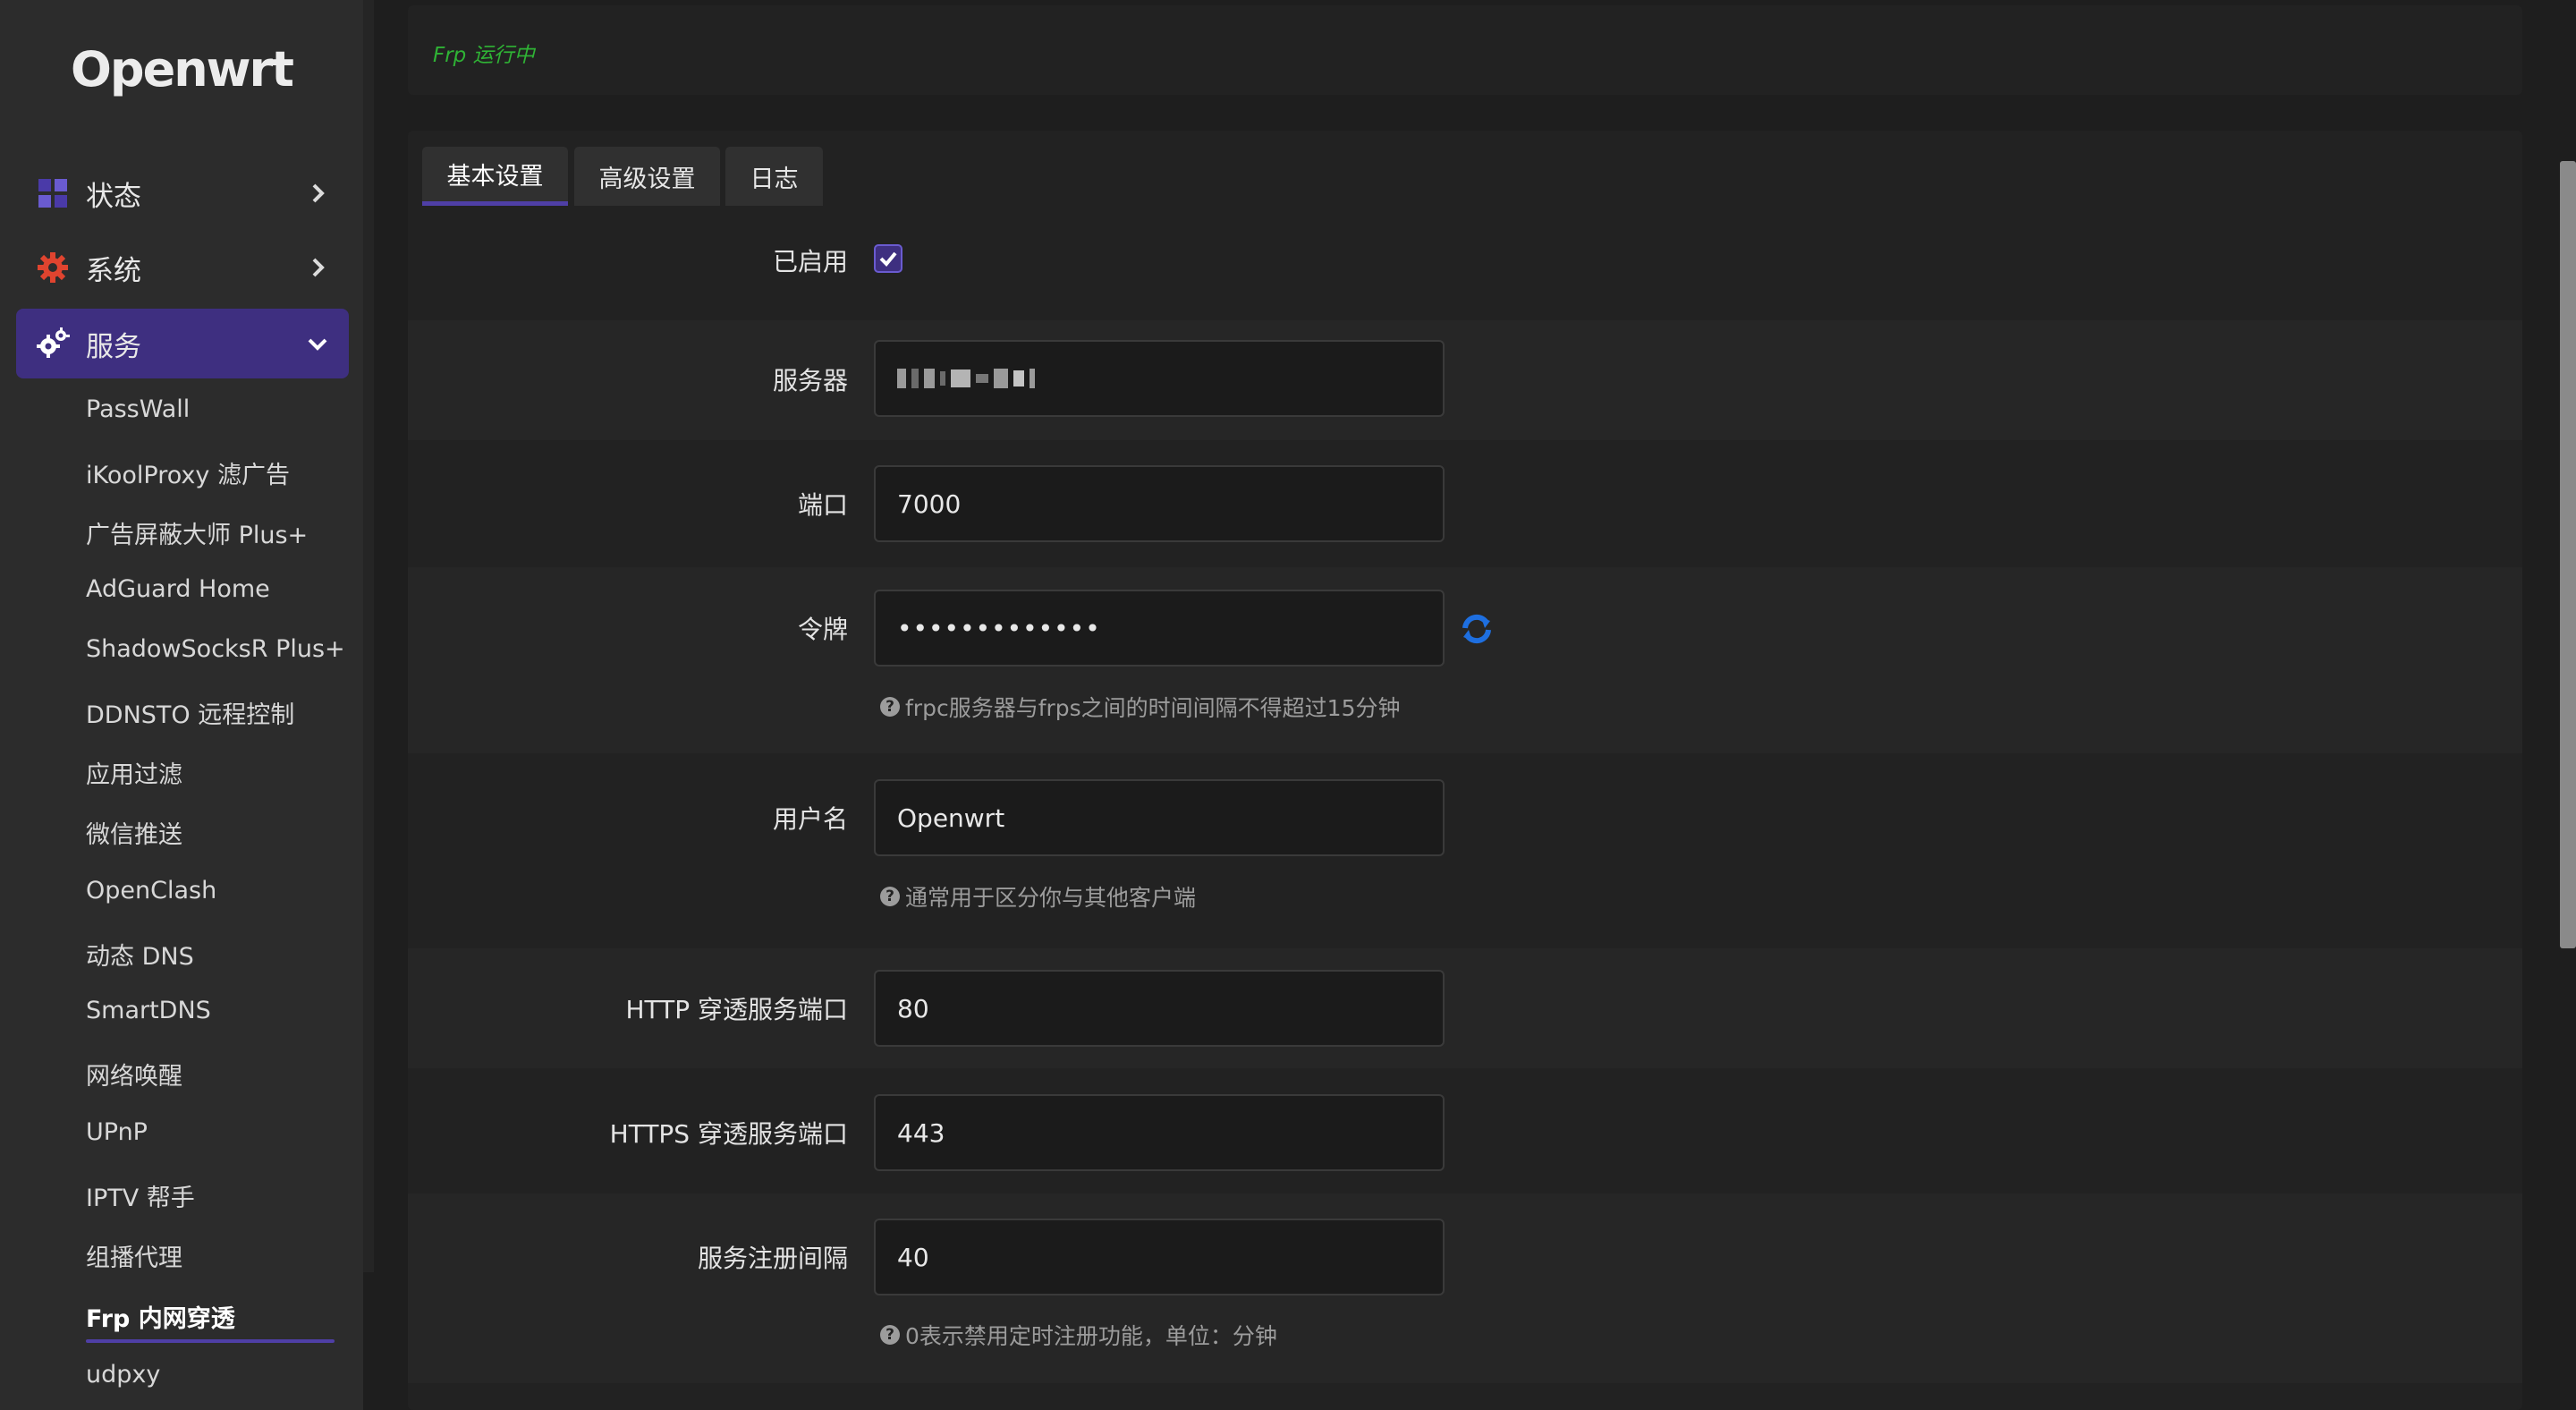  I want to click on form-row-server, so click(1465, 380).